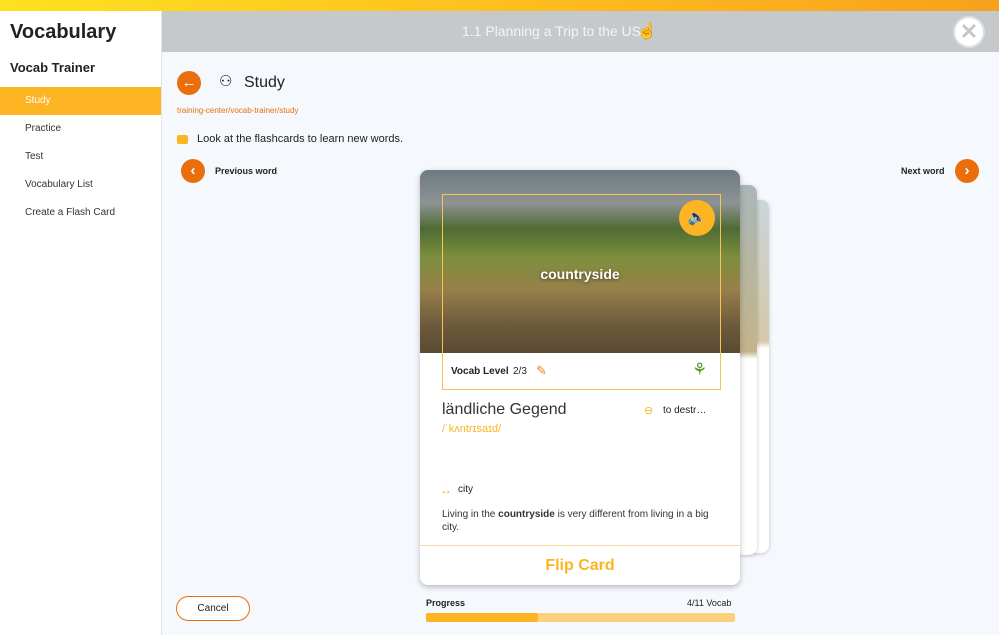 This screenshot has width=999, height=635. Describe the element at coordinates (80, 157) in the screenshot. I see `sidebar-item-test: Test` at that location.